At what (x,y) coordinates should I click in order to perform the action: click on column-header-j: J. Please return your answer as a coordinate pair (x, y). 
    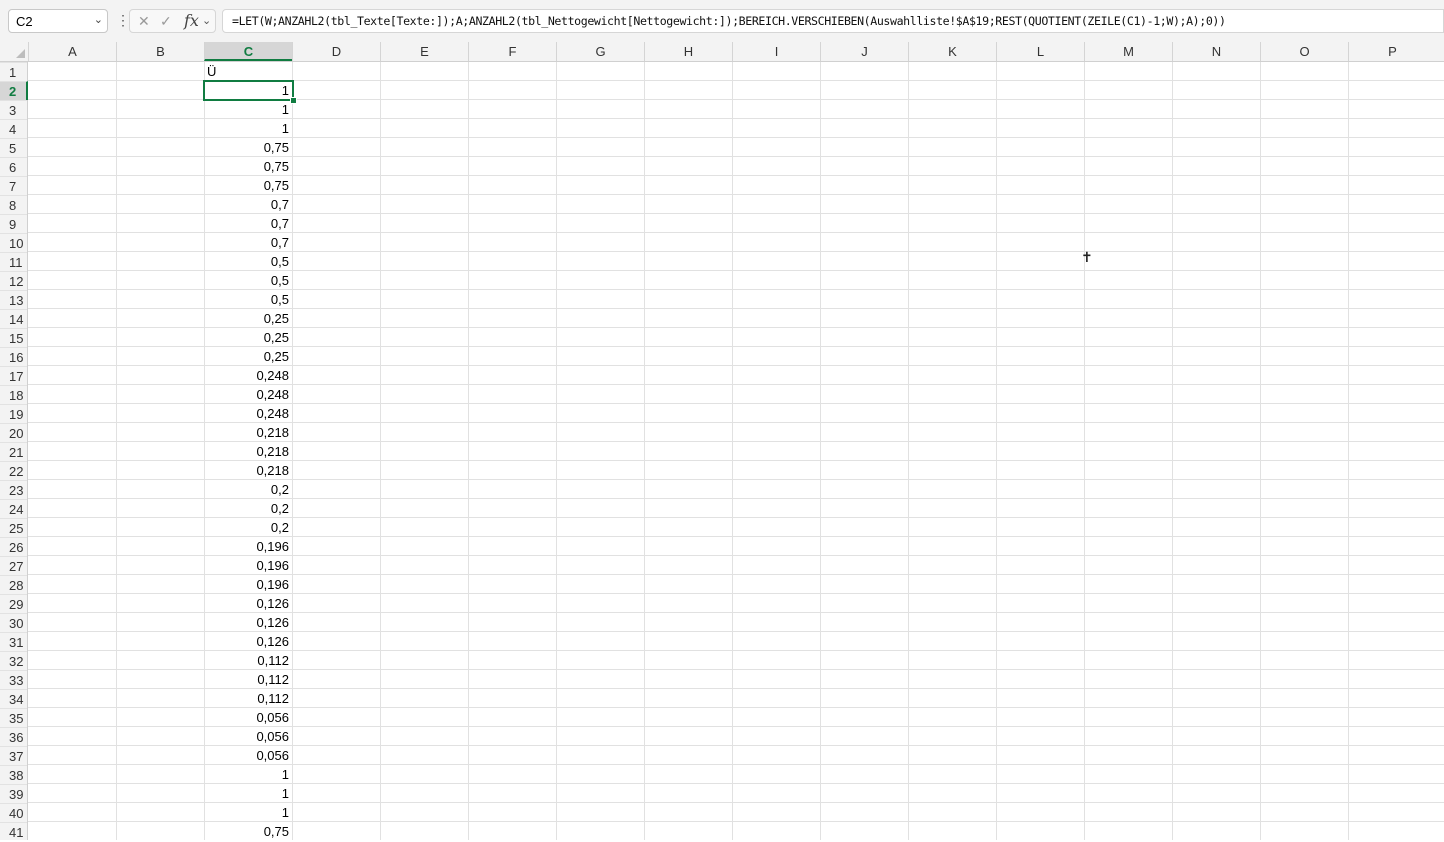
    Looking at the image, I should click on (864, 51).